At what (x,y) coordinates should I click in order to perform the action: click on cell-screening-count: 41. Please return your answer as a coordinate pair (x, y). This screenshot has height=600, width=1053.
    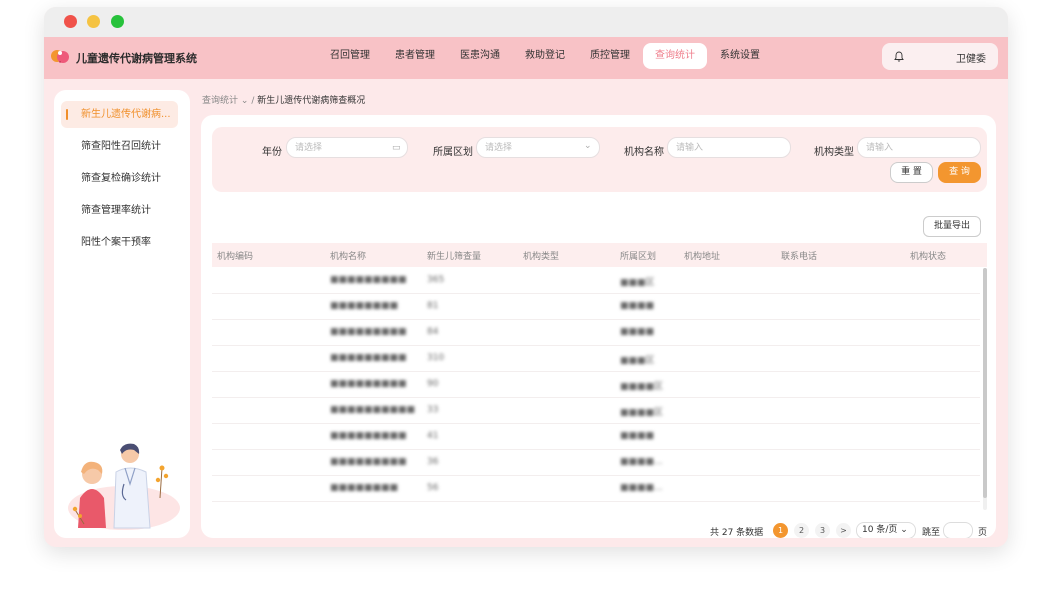
    Looking at the image, I should click on (433, 436).